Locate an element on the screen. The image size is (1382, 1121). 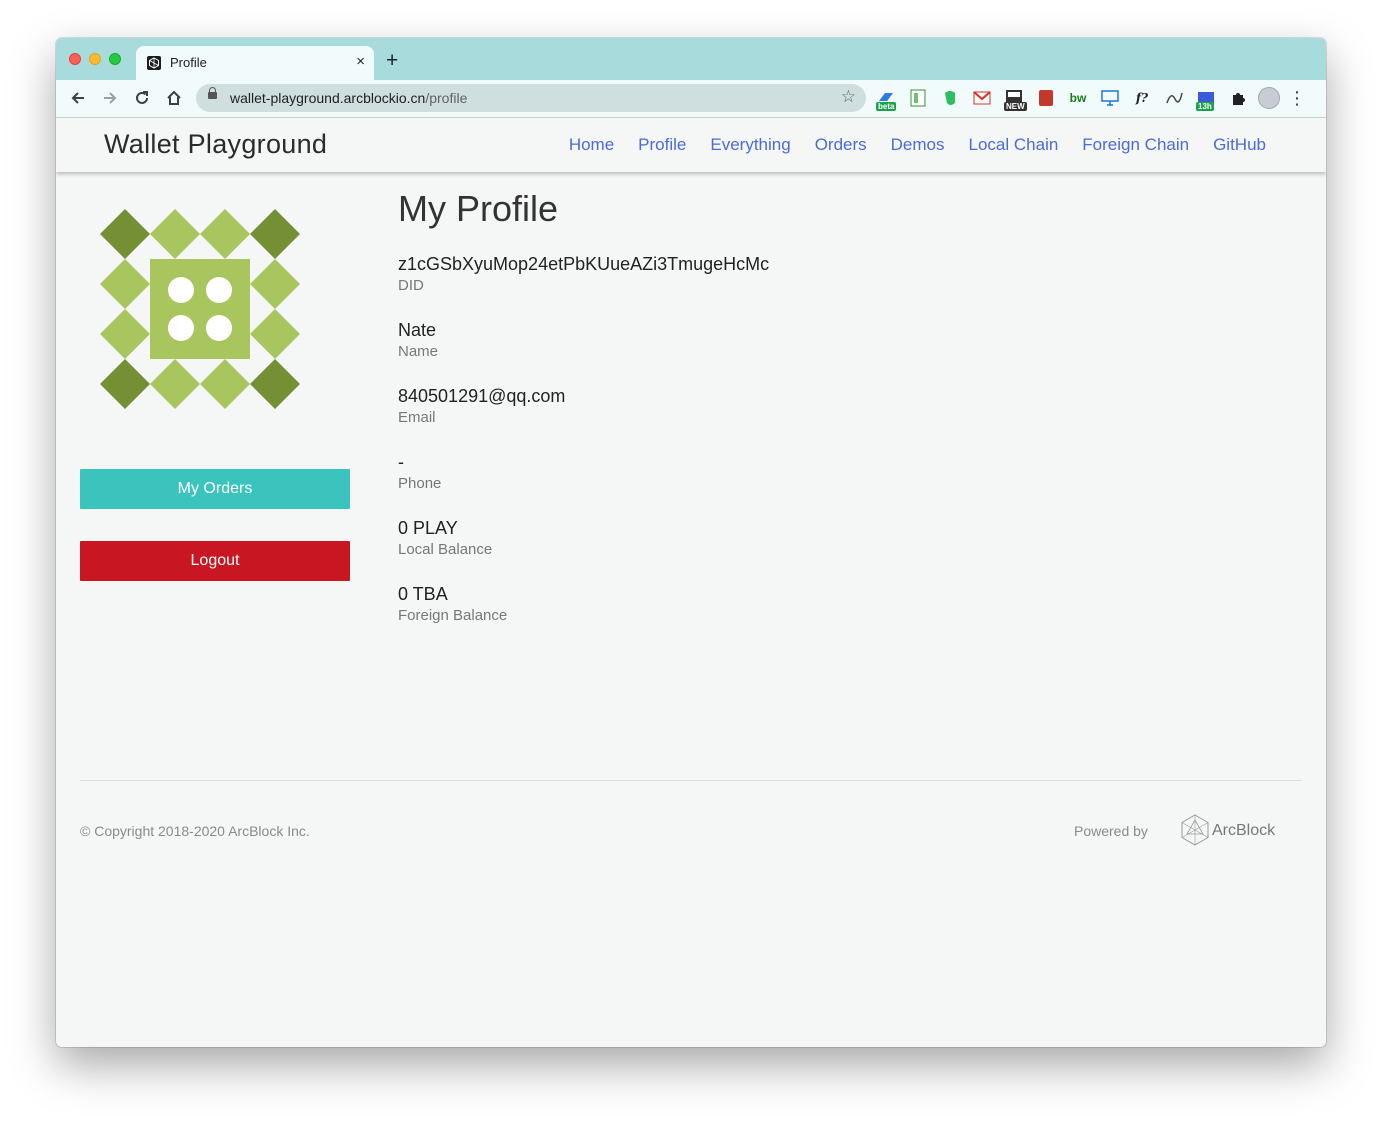
powered-by-label: Powered by is located at coordinates (1111, 831).